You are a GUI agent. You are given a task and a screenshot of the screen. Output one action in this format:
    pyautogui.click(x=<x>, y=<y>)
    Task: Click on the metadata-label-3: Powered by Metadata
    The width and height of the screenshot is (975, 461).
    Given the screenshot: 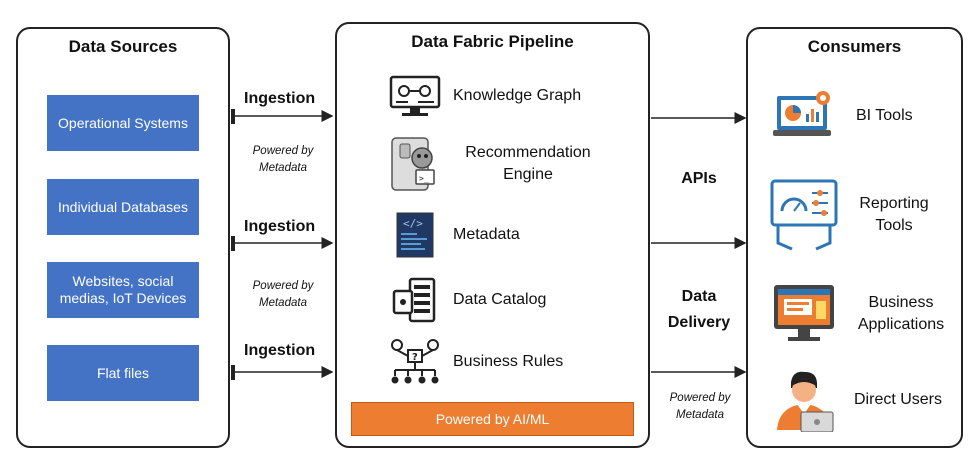 What is the action you would take?
    pyautogui.click(x=700, y=406)
    